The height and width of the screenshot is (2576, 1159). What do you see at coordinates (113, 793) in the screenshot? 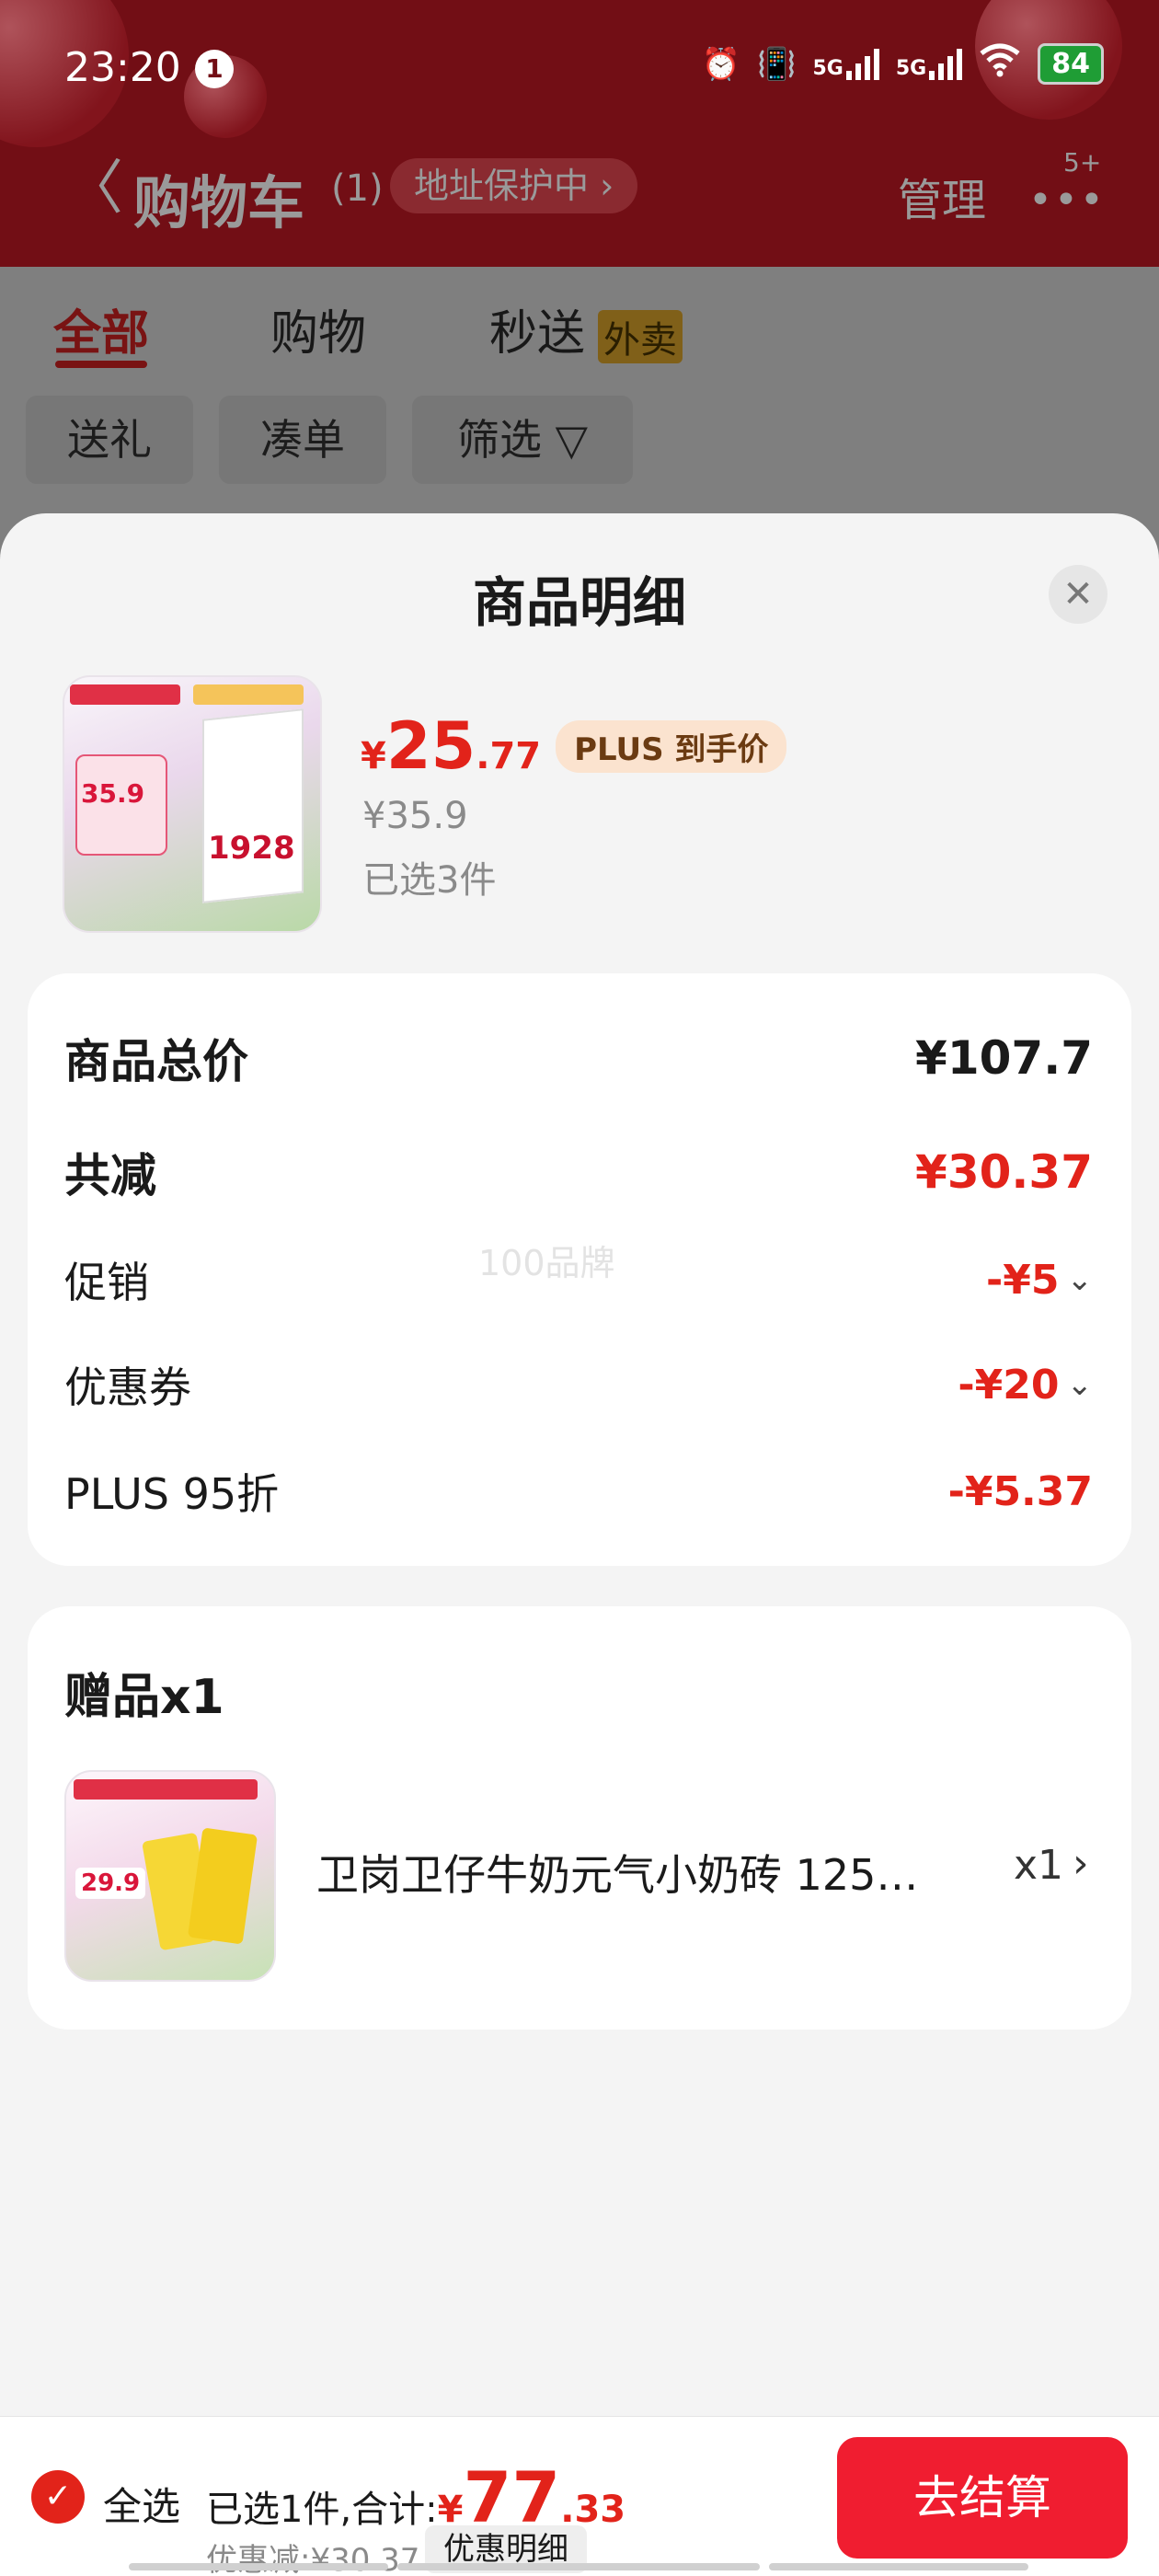
I see `product-image-price: 35.9` at bounding box center [113, 793].